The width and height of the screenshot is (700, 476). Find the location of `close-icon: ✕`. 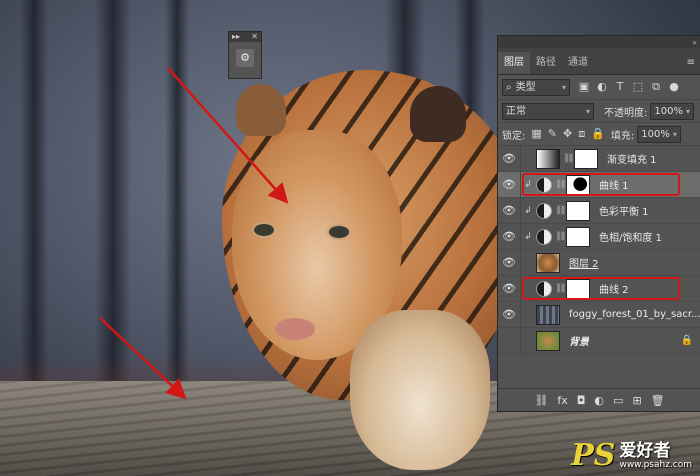

close-icon: ✕ is located at coordinates (254, 37).